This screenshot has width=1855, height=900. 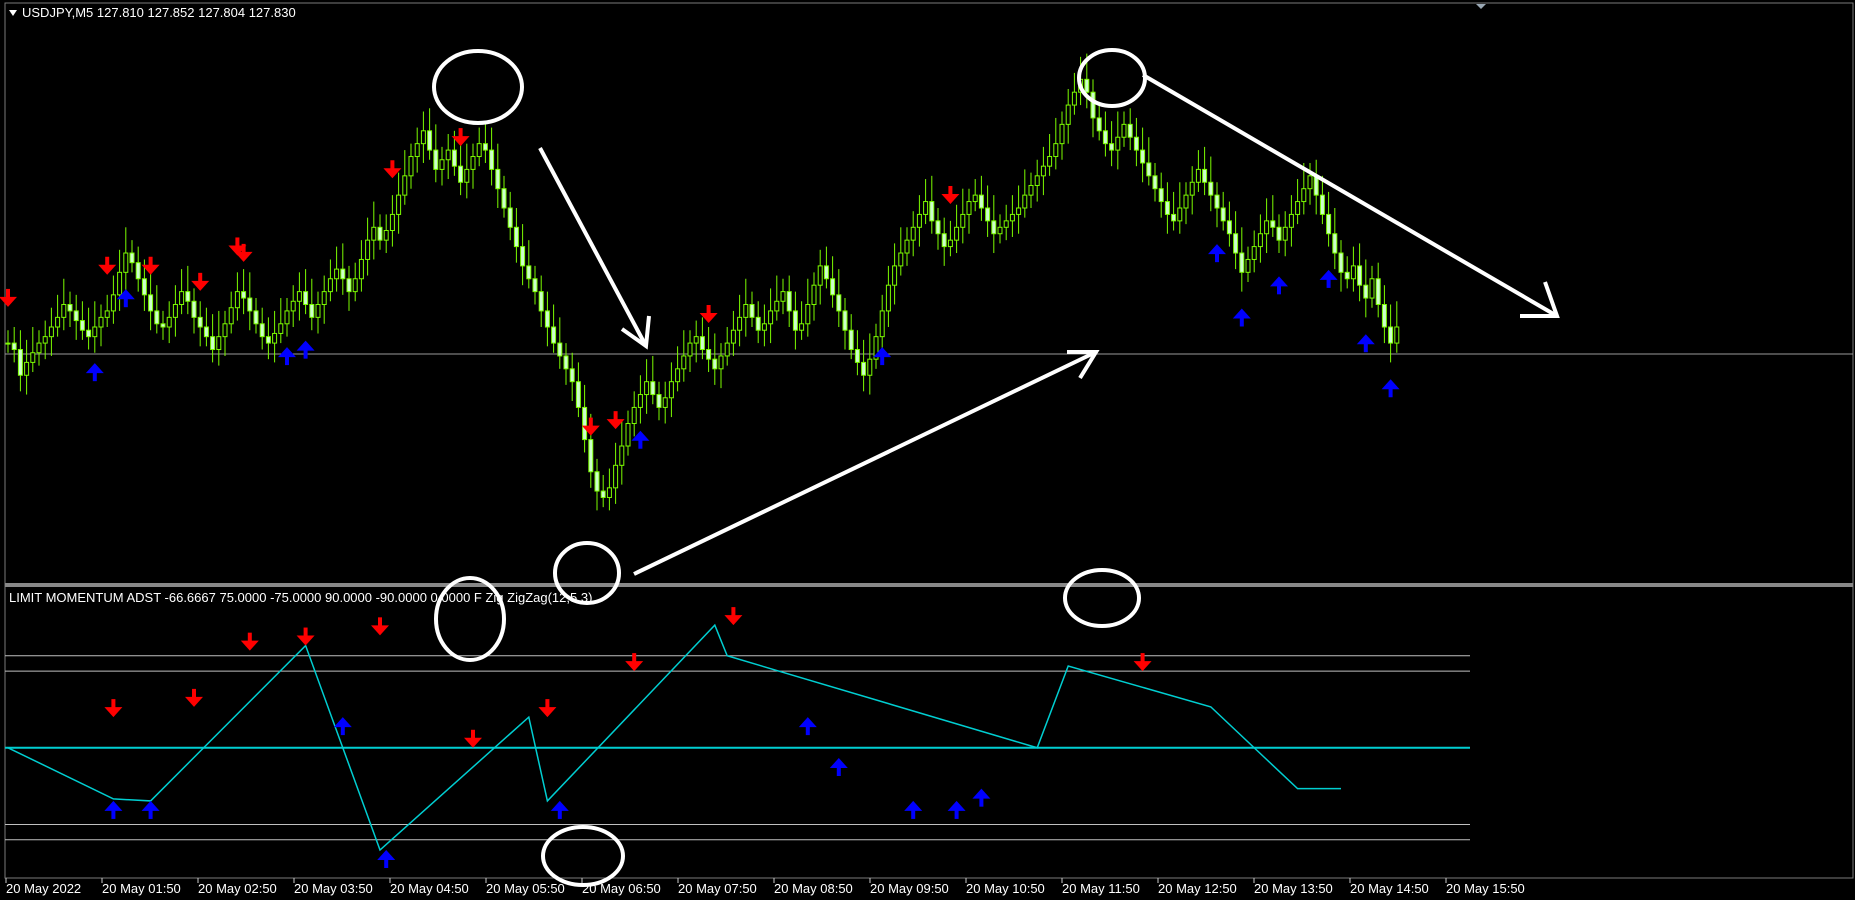 I want to click on x-tick-label: 20 May 01:50, so click(x=141, y=888).